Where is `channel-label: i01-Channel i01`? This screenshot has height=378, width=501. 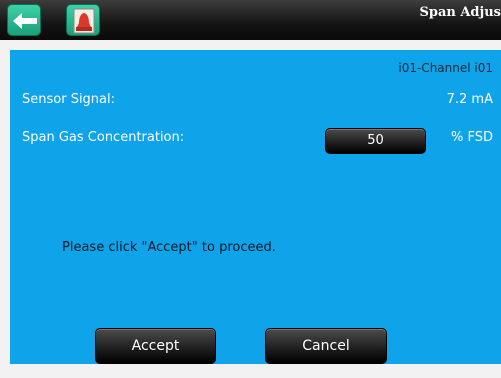 channel-label: i01-Channel i01 is located at coordinates (445, 68).